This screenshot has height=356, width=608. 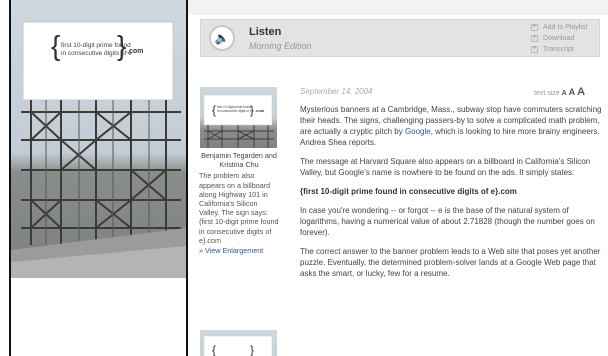 I want to click on text-size-control: text size A A A, so click(x=559, y=92).